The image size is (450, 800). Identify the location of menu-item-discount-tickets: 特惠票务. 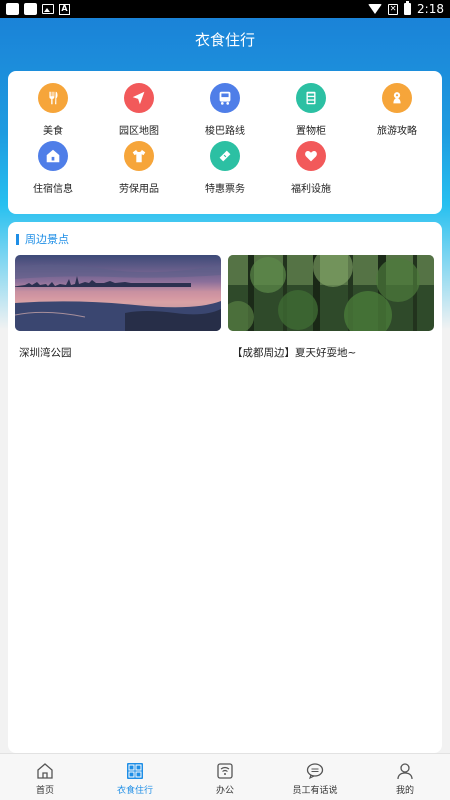
(225, 168).